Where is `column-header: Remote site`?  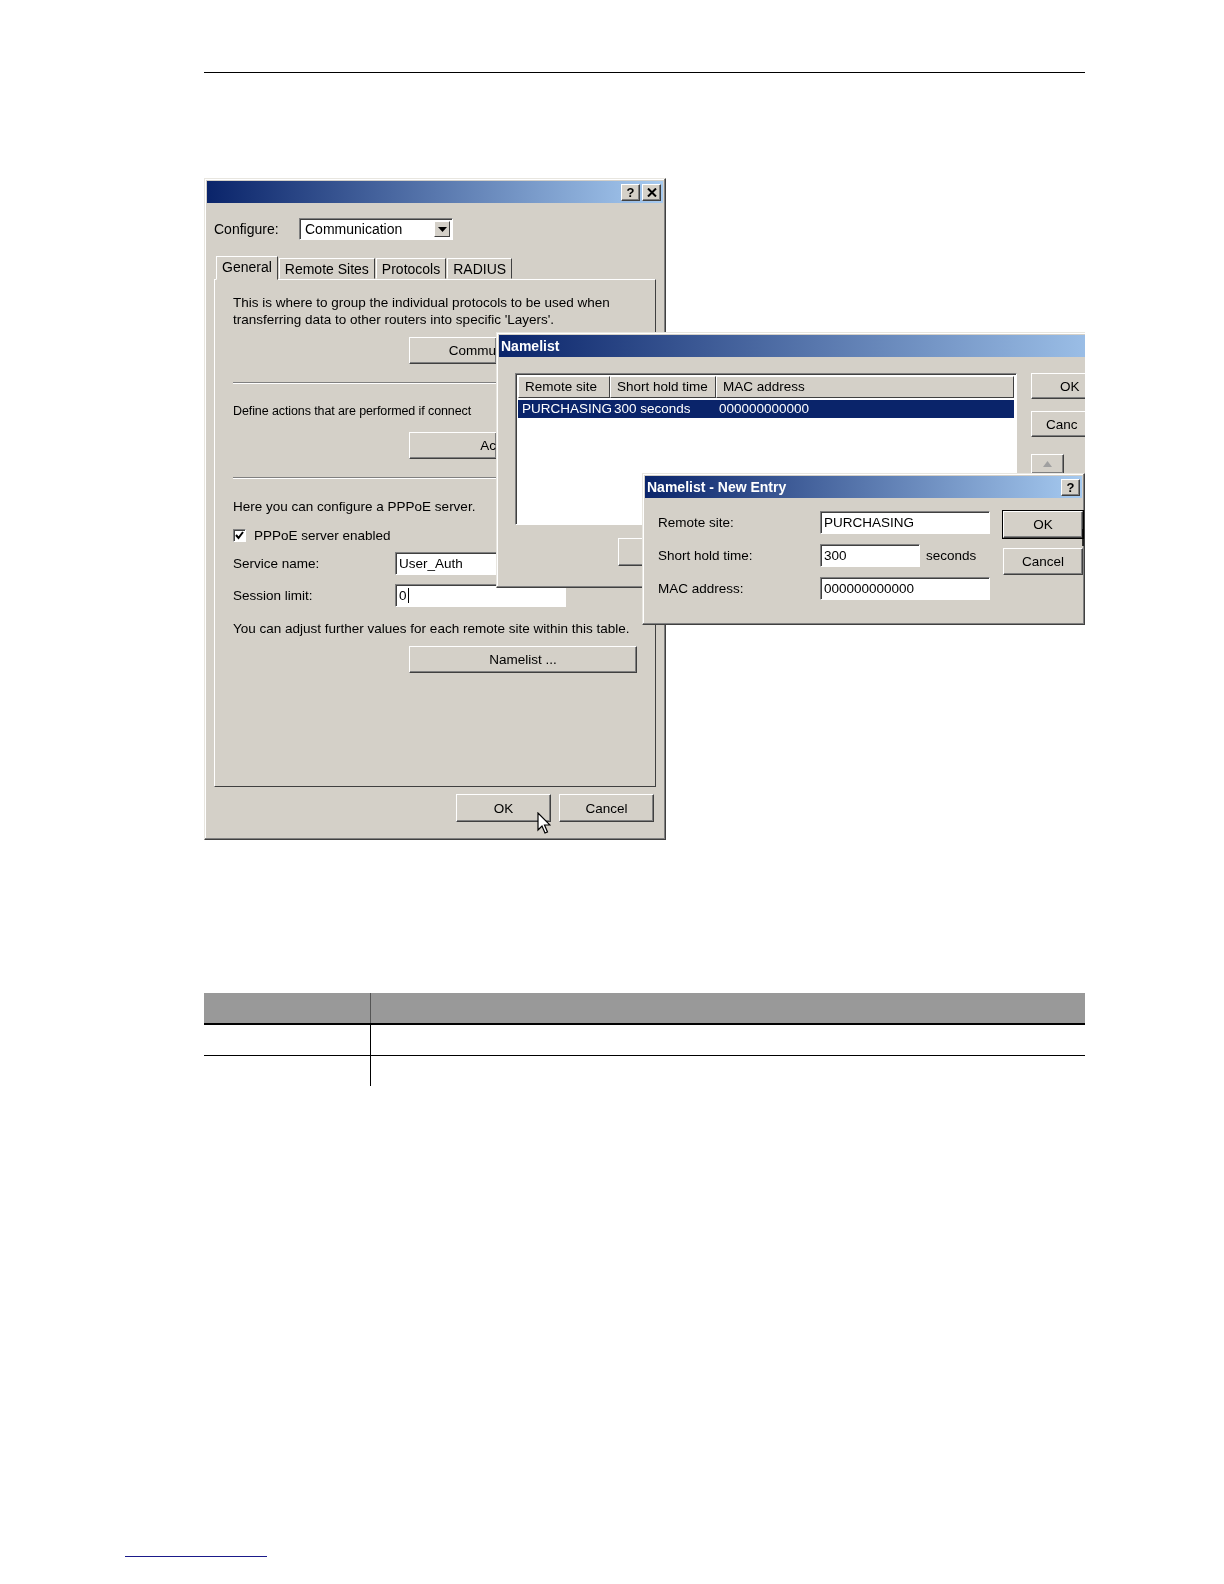
column-header: Remote site is located at coordinates (564, 387).